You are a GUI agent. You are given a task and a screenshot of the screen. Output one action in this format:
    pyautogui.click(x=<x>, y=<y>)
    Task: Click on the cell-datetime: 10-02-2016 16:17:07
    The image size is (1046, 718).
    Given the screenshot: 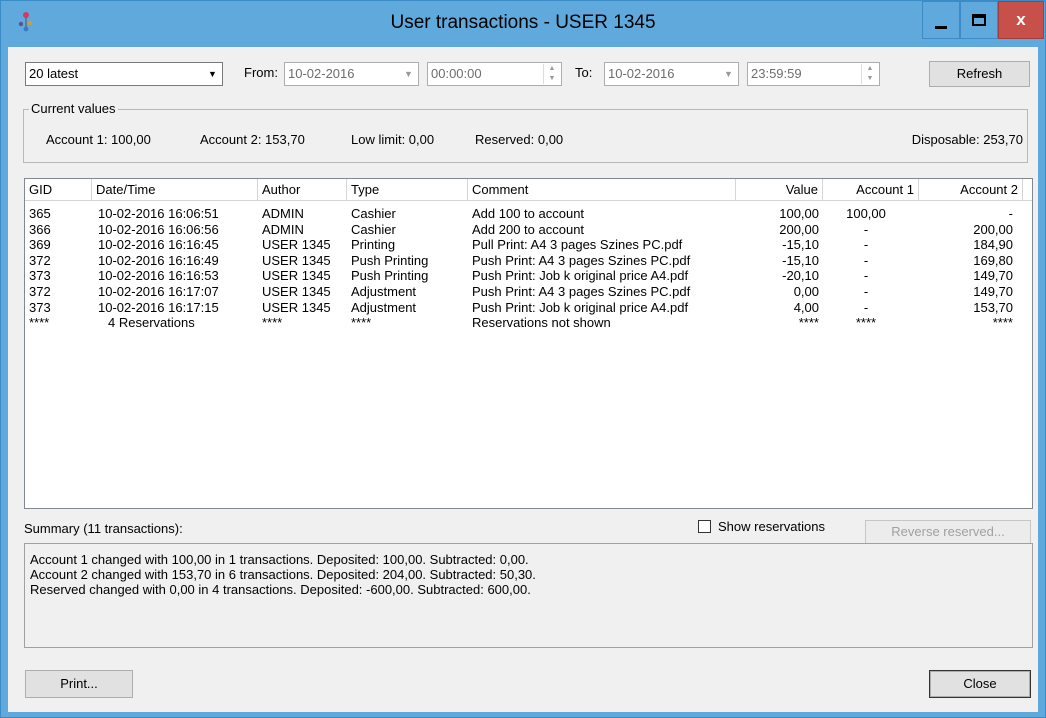 What is the action you would take?
    pyautogui.click(x=158, y=291)
    